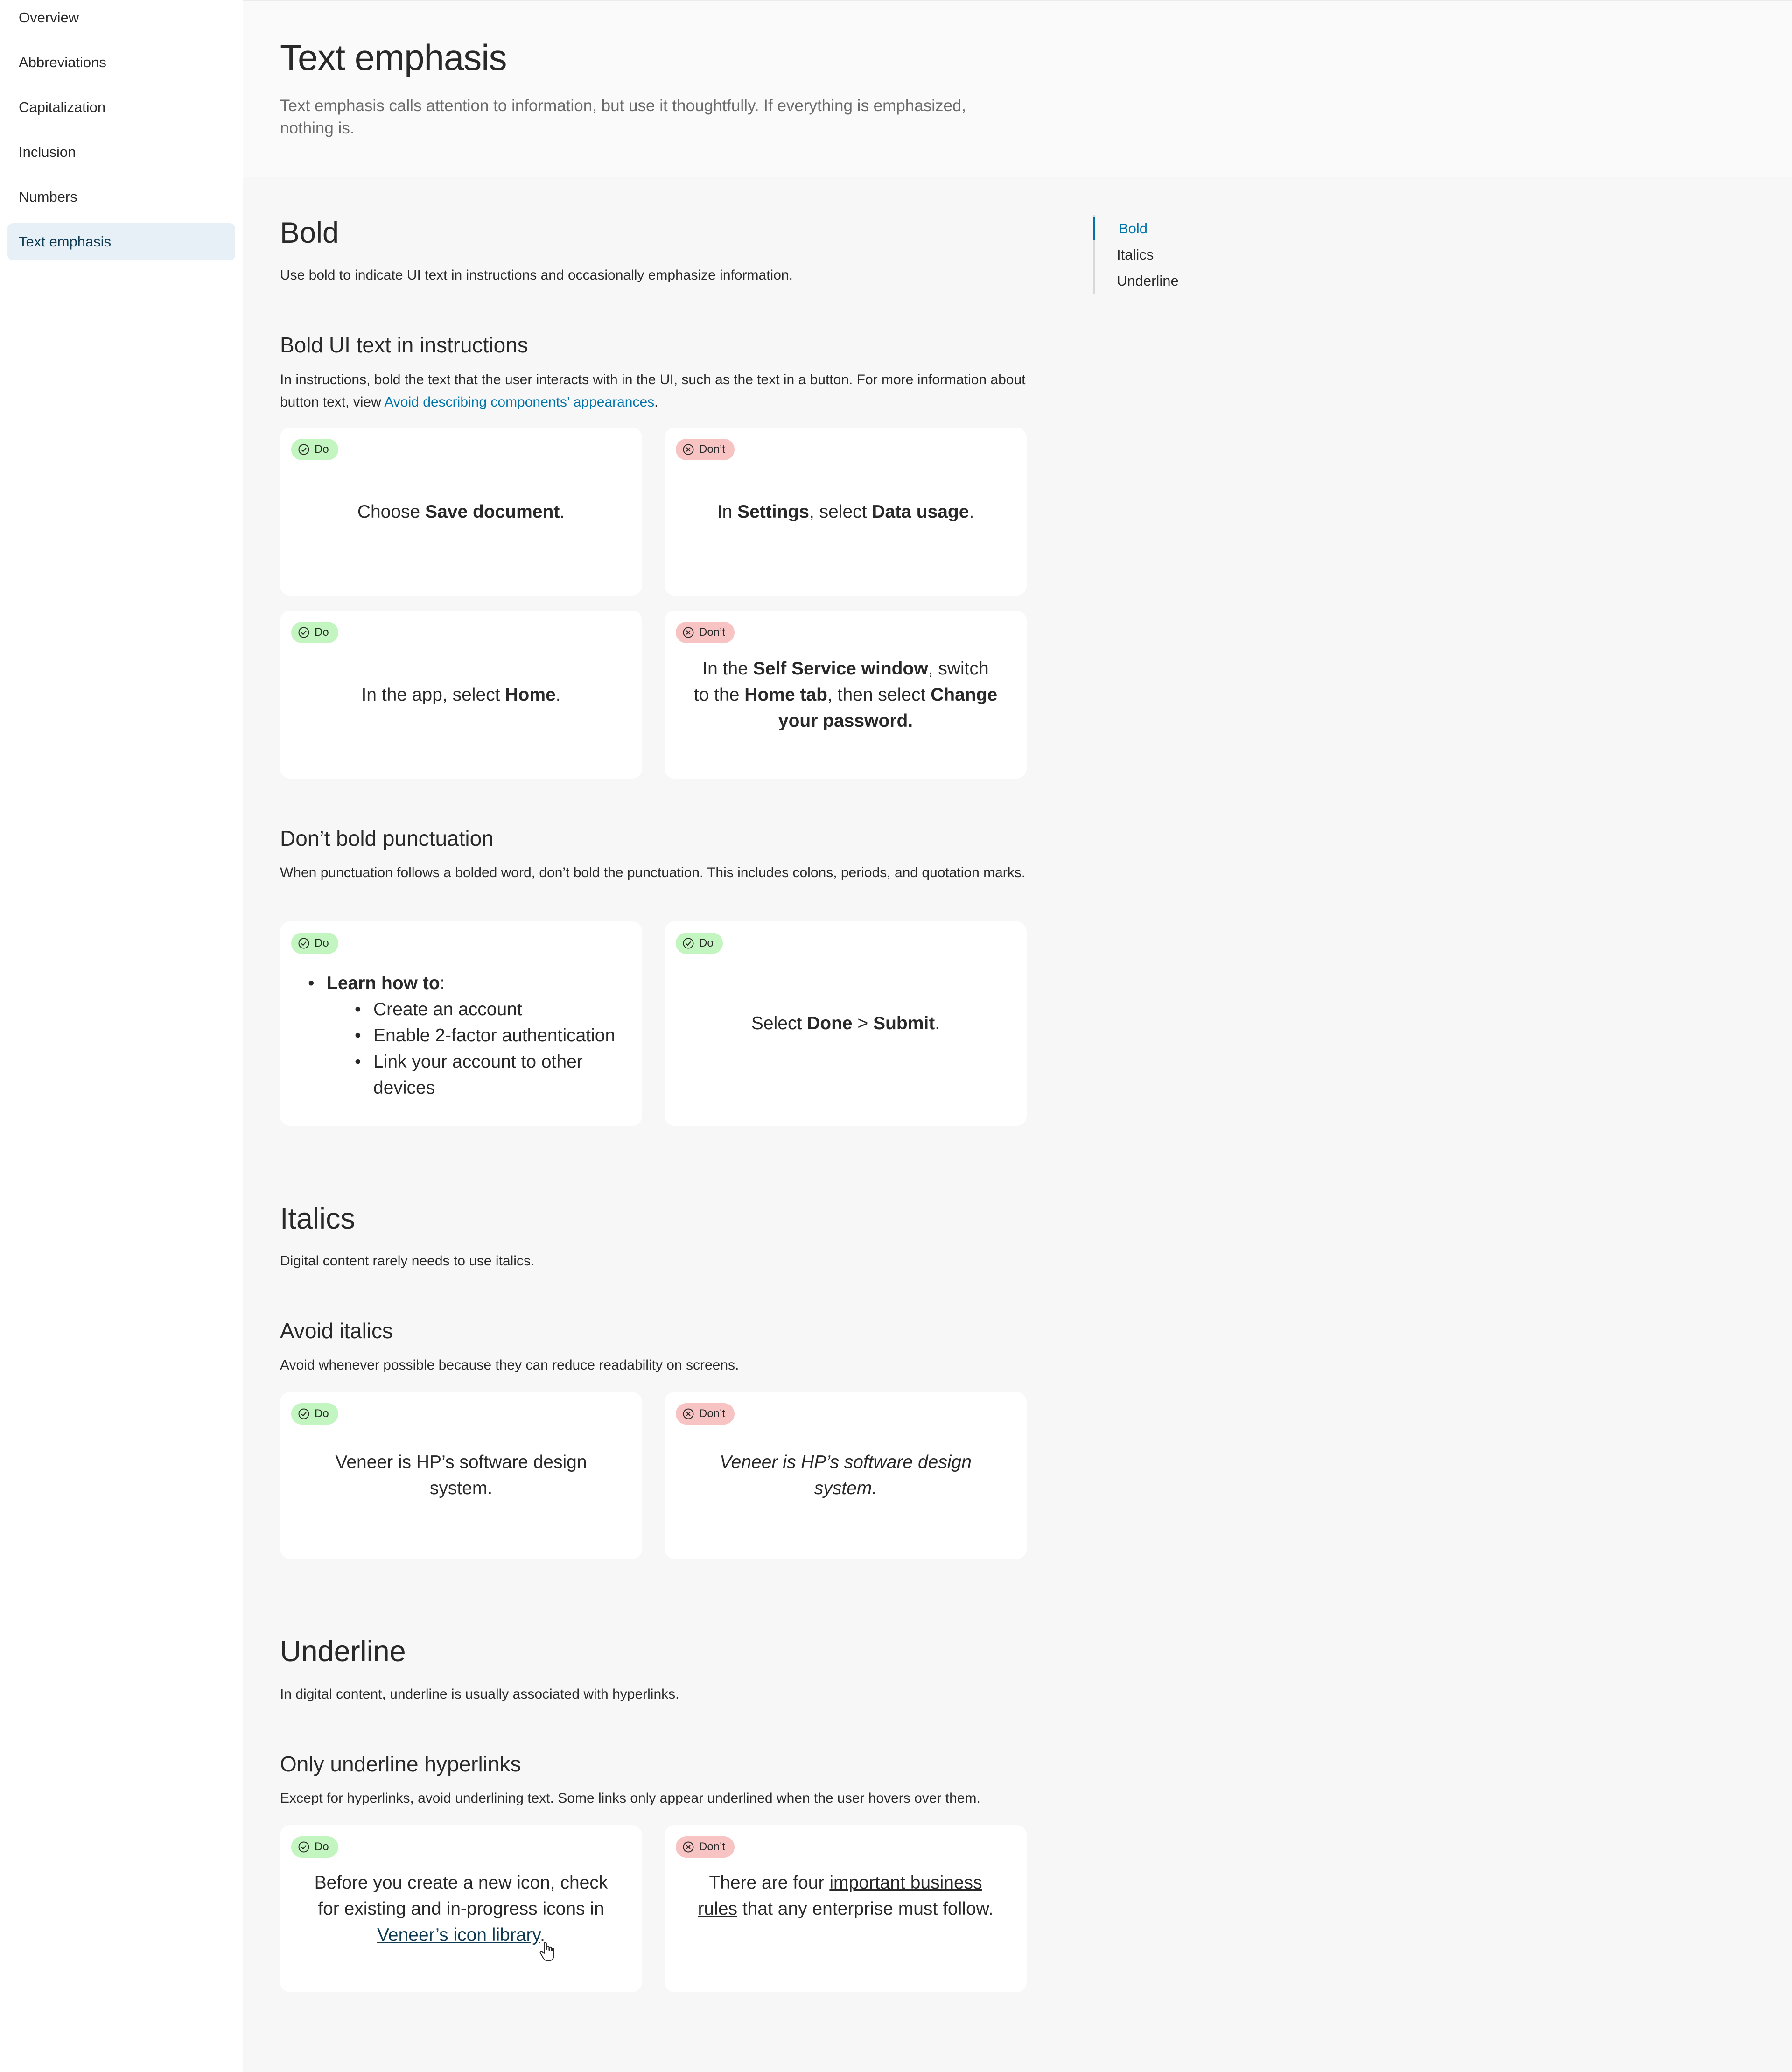 Image resolution: width=1792 pixels, height=2072 pixels. I want to click on example-card-do: Do Choose Save document., so click(461, 512).